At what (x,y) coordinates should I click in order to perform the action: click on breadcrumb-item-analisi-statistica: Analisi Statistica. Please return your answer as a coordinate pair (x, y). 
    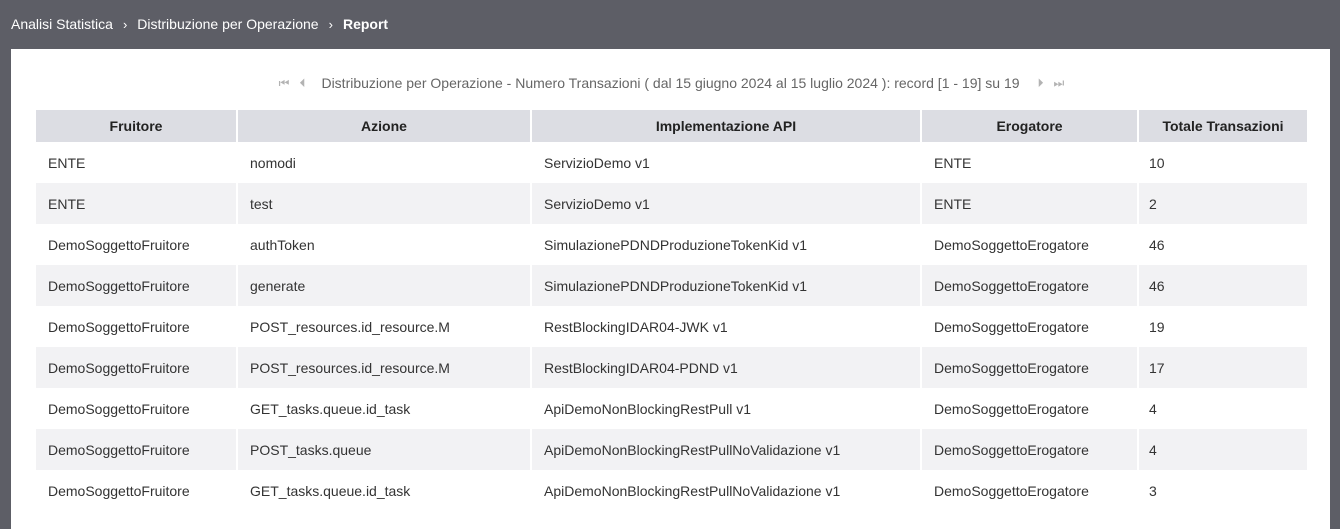
    Looking at the image, I should click on (62, 24).